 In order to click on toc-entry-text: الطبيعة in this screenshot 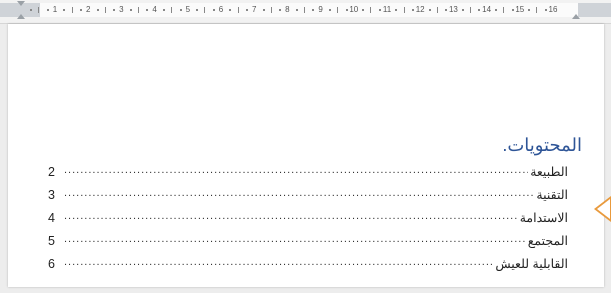, I will do `click(549, 172)`.